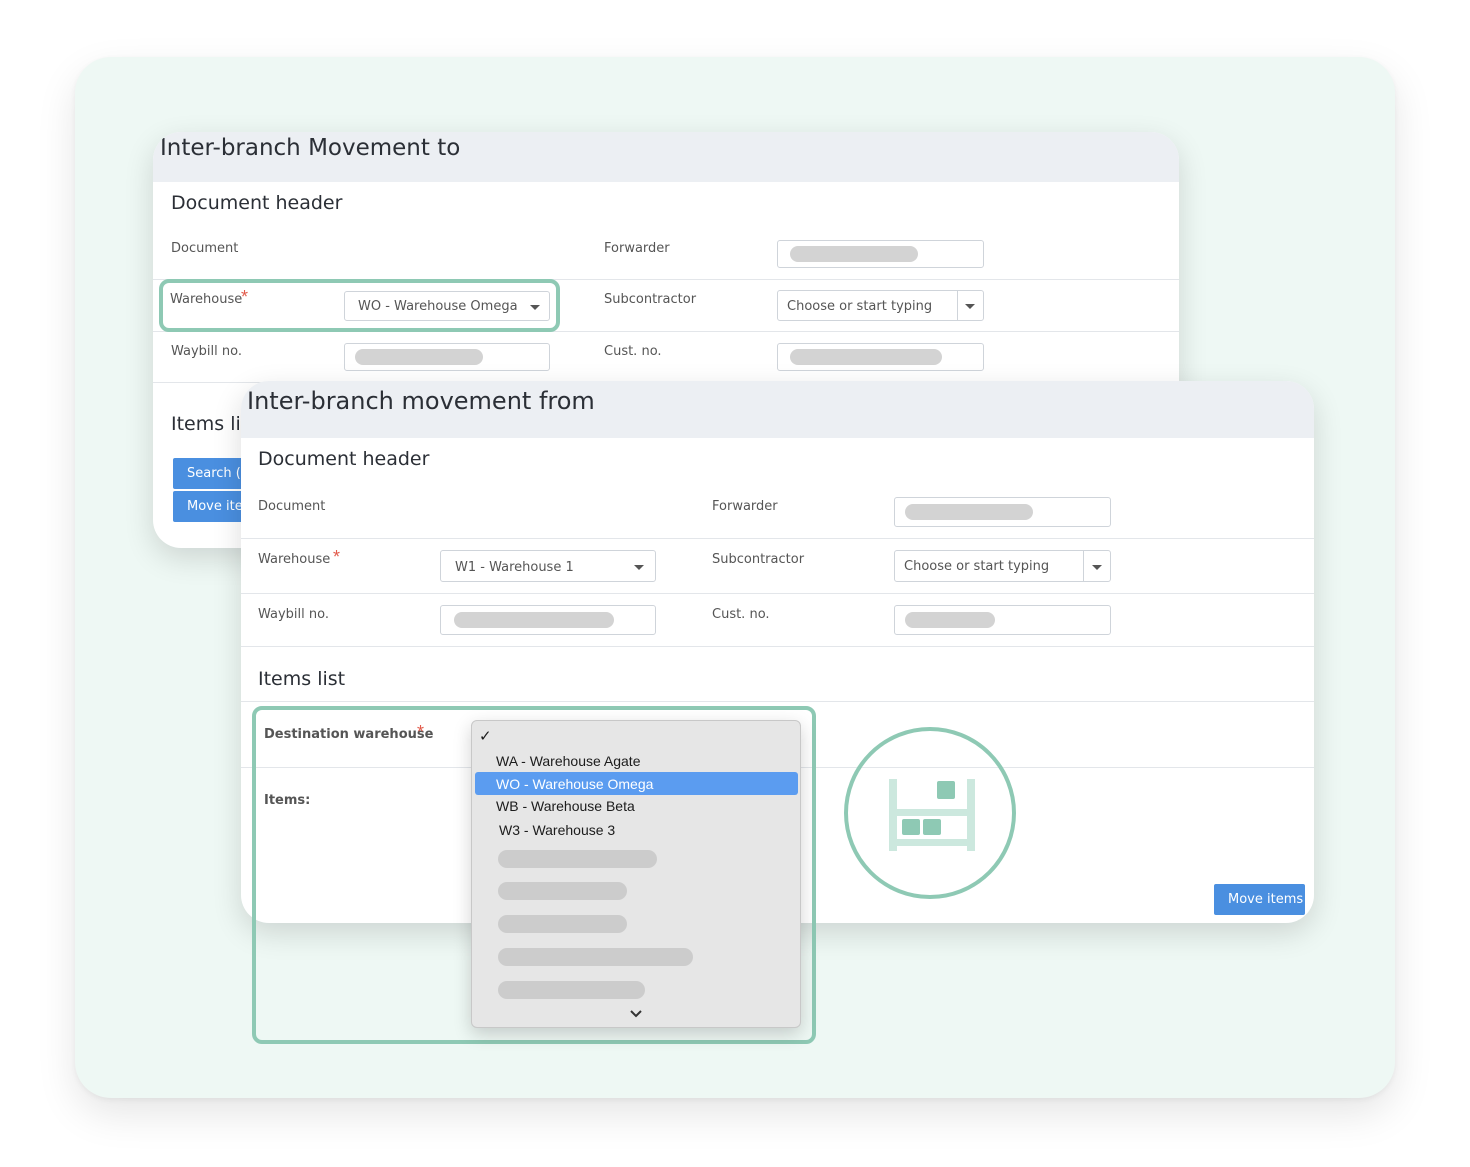 The image size is (1470, 1167). I want to click on window-title: Inter-branch Movement to, so click(310, 148).